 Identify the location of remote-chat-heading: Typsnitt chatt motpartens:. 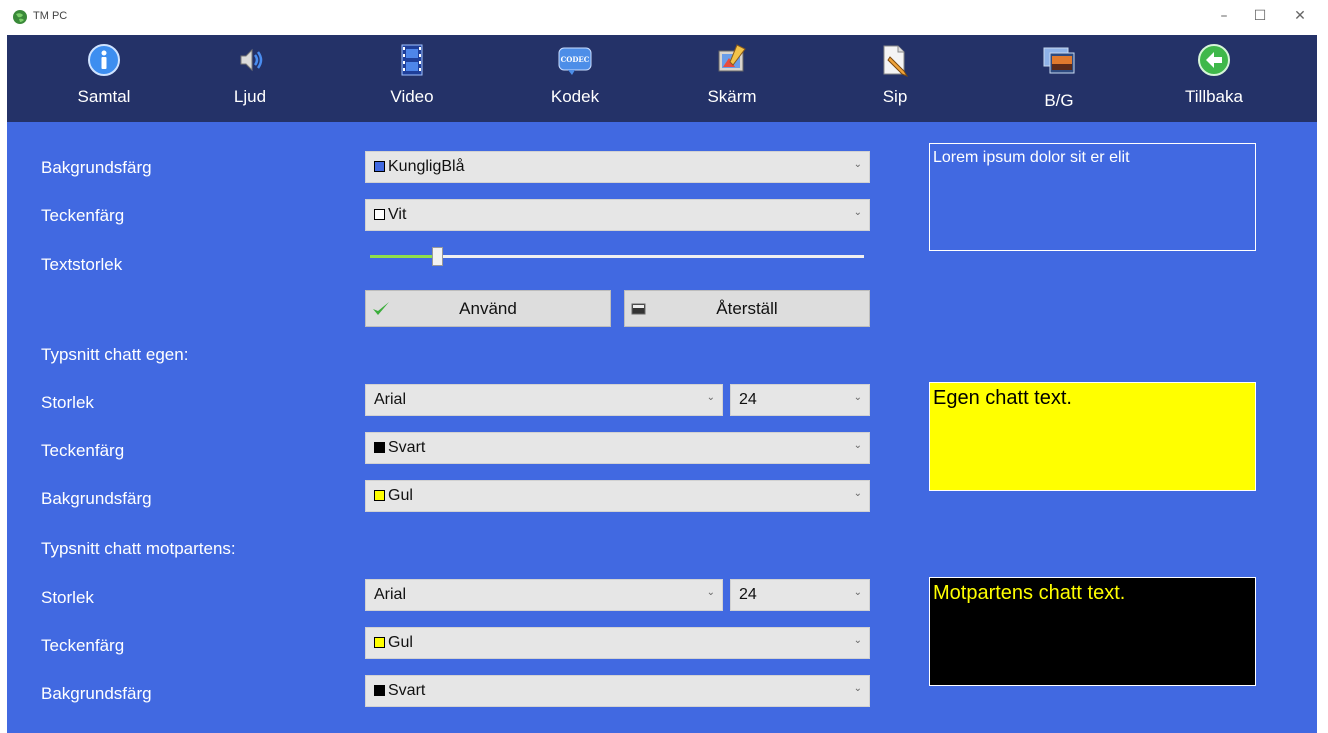
(138, 548).